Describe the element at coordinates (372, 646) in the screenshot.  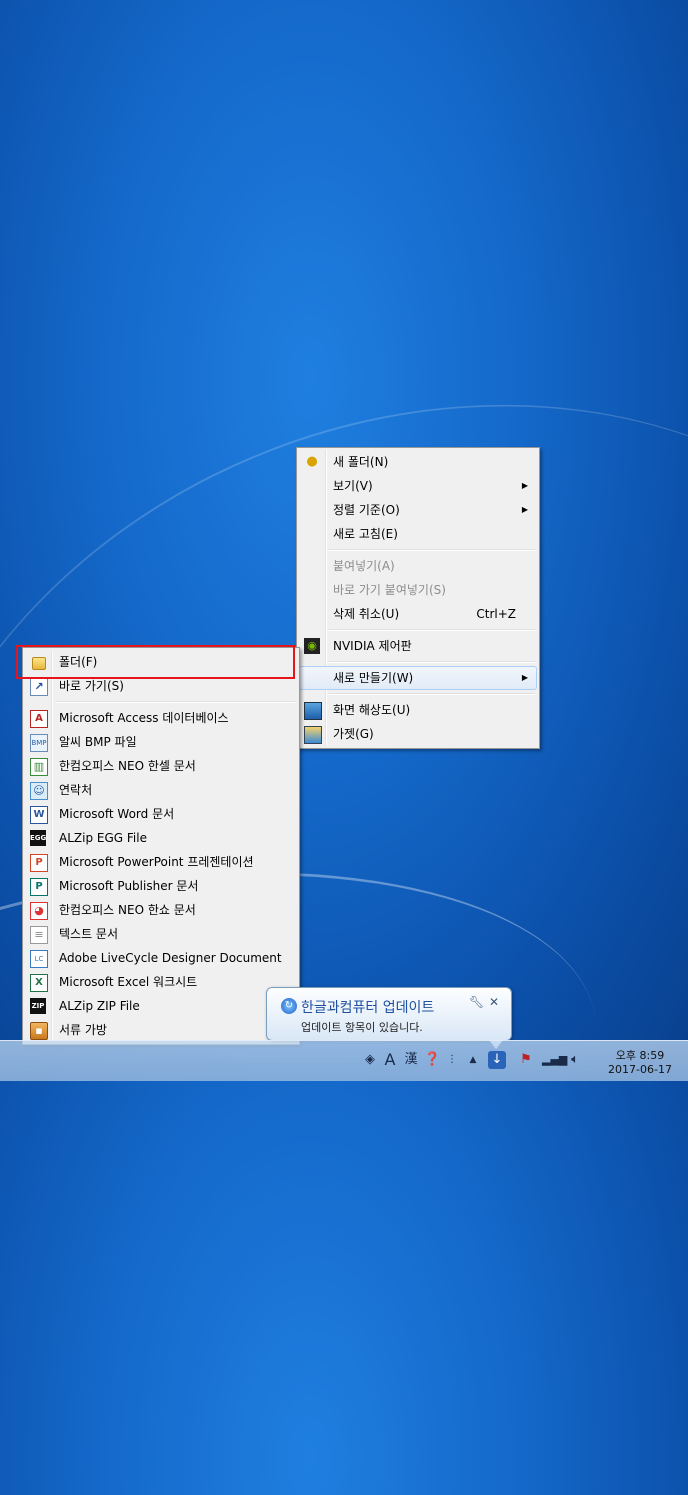
I see `menu-item-label: NVIDIA 제어판` at that location.